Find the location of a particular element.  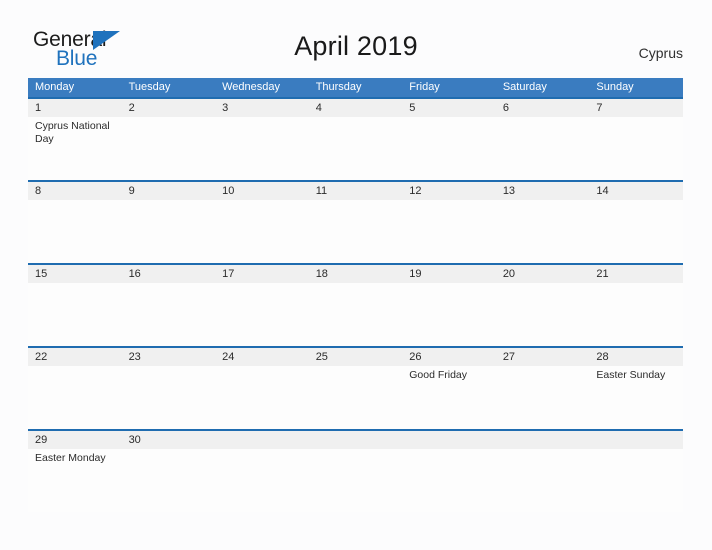

date-number: 16 is located at coordinates (169, 274).